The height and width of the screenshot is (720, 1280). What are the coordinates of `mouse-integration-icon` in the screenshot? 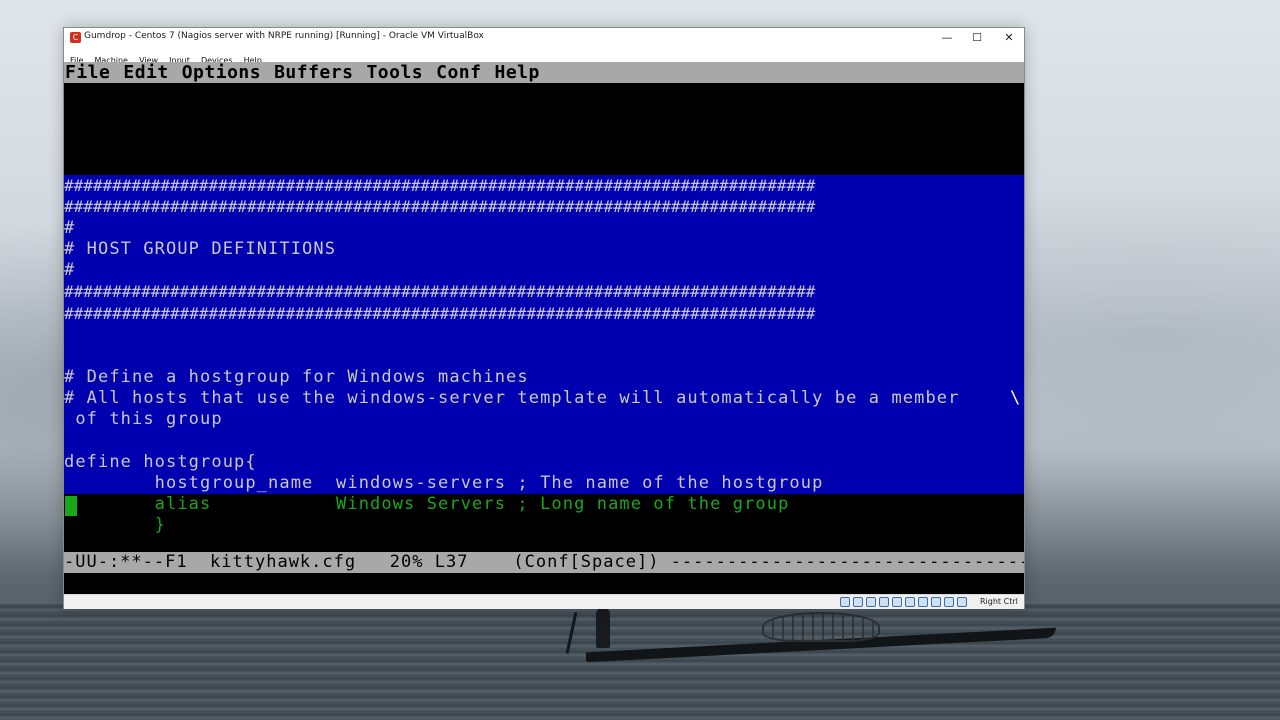 It's located at (949, 602).